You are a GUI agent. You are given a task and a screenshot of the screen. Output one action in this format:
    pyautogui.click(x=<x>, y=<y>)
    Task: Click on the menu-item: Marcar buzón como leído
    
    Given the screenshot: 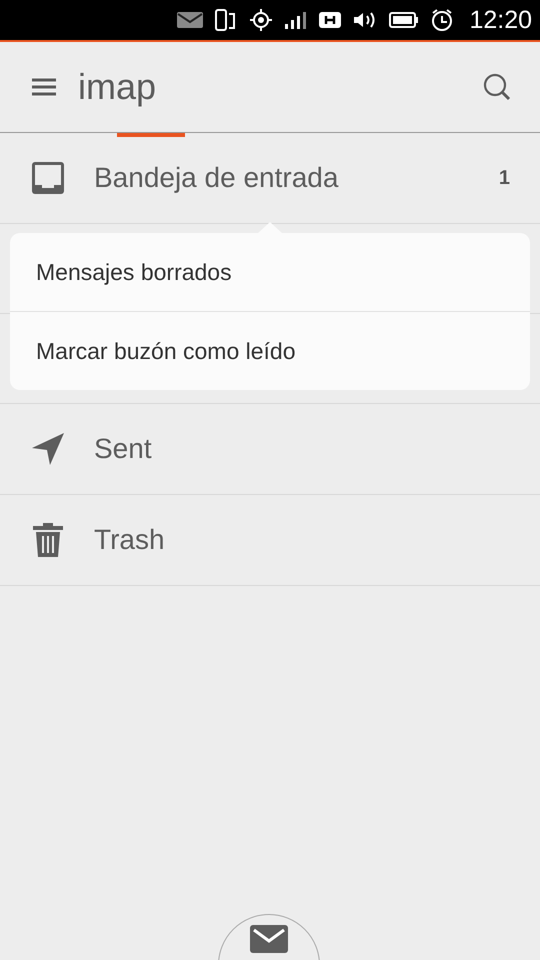 What is the action you would take?
    pyautogui.click(x=270, y=350)
    